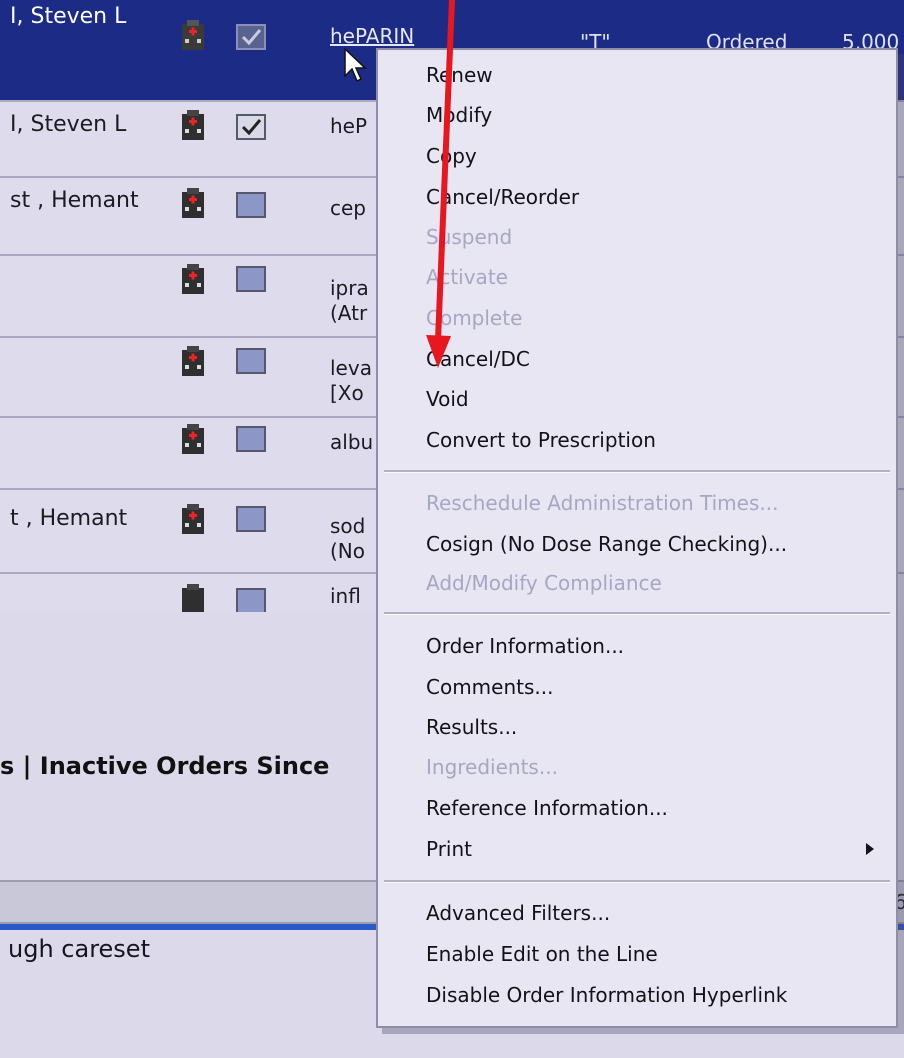 The width and height of the screenshot is (904, 1058). I want to click on row-drug-name: cep, so click(348, 208).